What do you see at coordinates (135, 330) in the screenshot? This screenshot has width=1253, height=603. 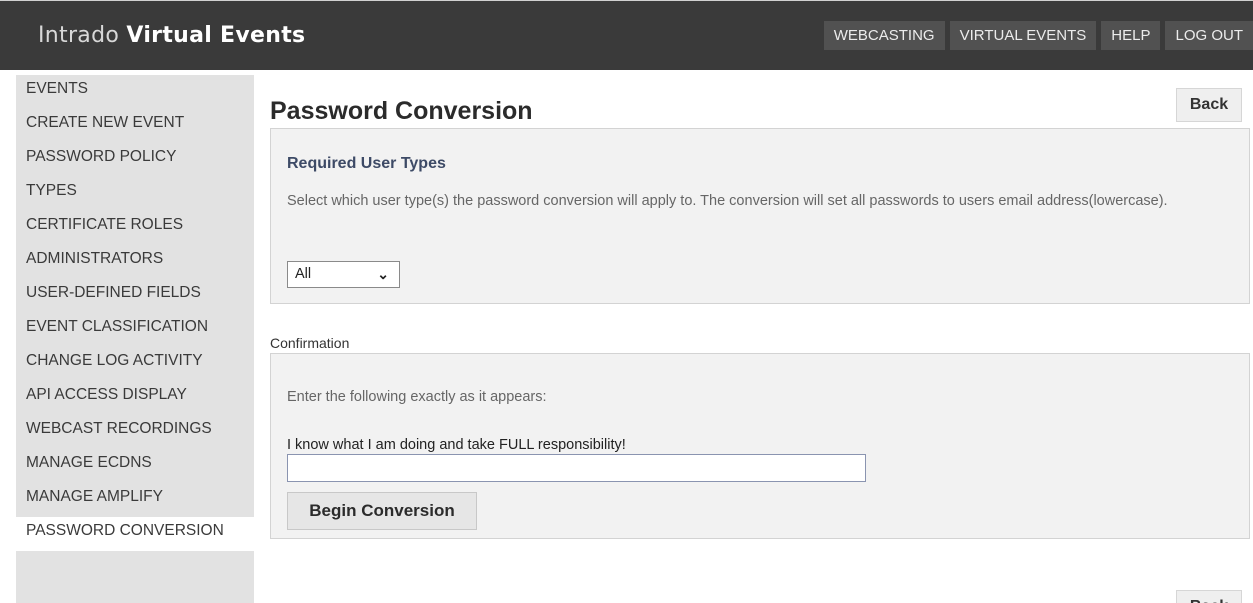 I see `sidebar-item-event-classification: EVENT CLASSIFICATION` at bounding box center [135, 330].